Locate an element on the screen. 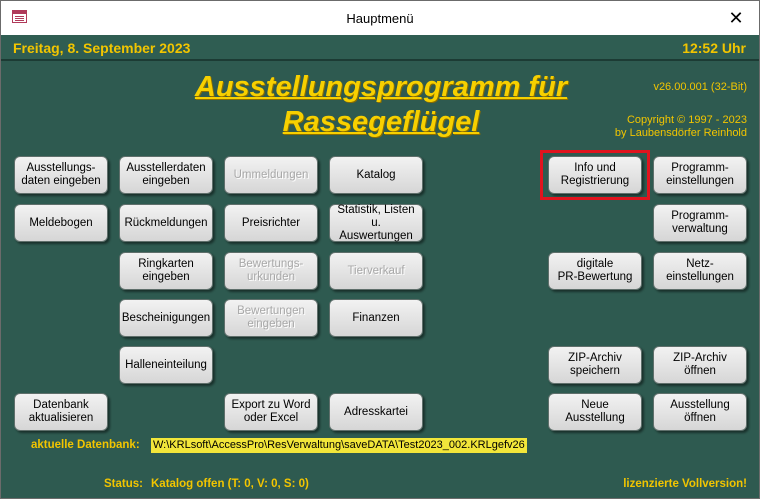 This screenshot has height=499, width=760. version-label: v26.00.001 (32-Bit) is located at coordinates (700, 87).